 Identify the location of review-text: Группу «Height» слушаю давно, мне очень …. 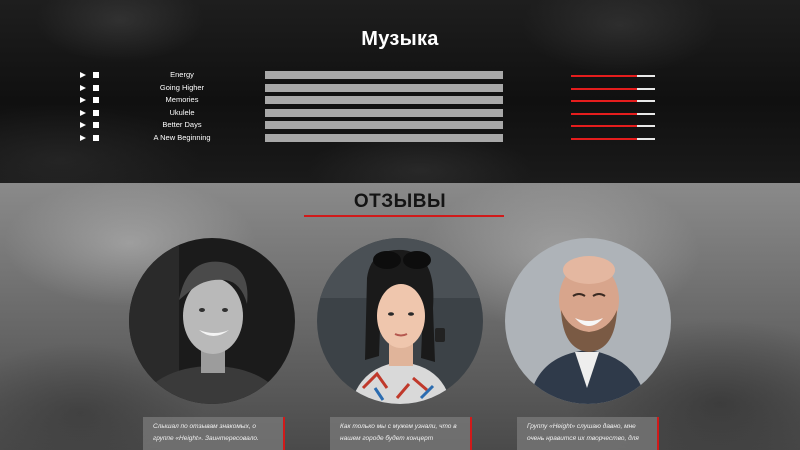
(583, 432).